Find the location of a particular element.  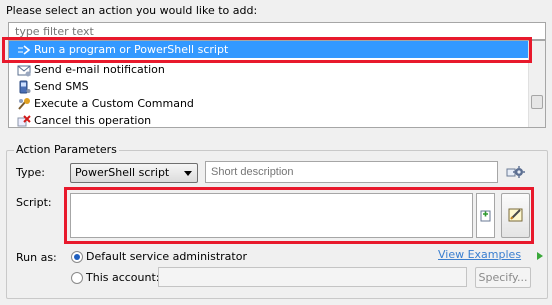

list-item-send-email: Send e-mail notification is located at coordinates (268, 69).